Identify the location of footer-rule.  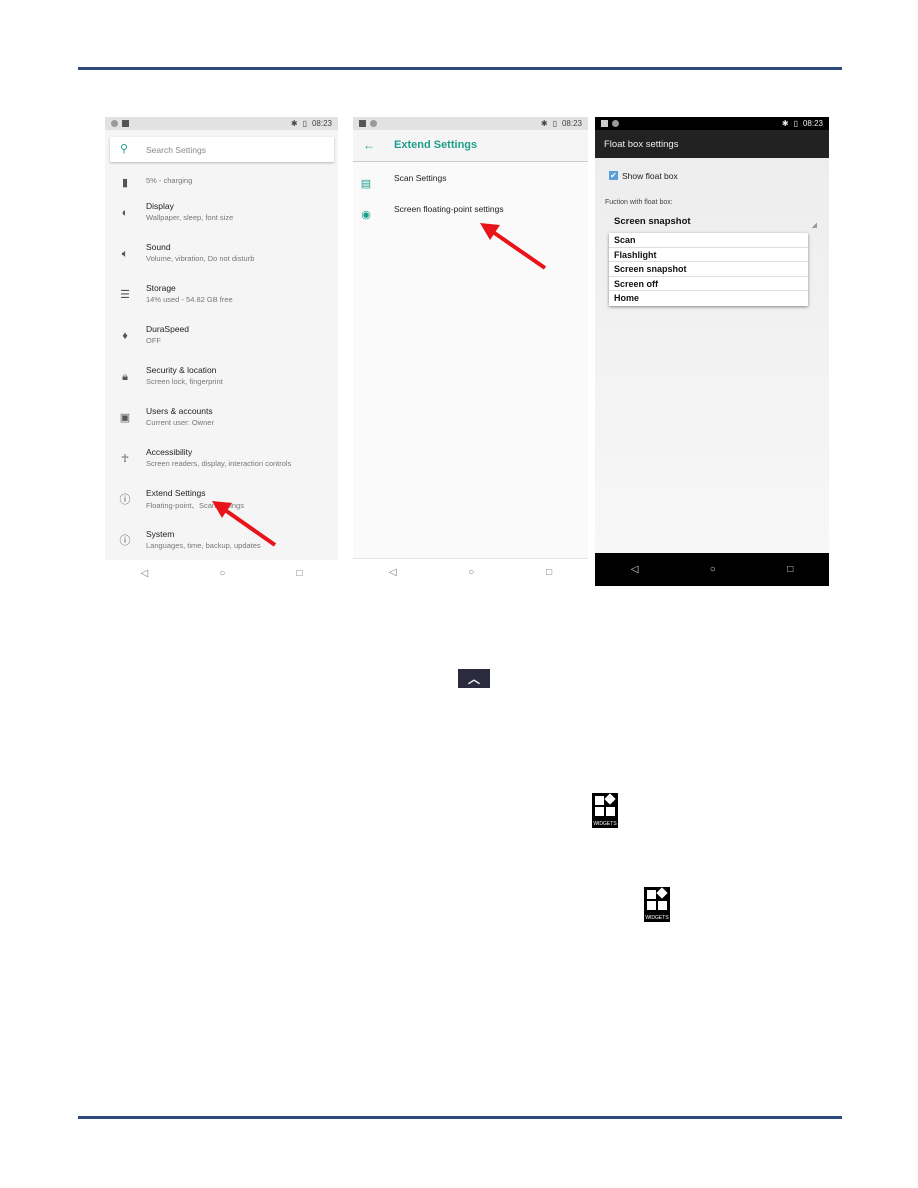
(460, 1117).